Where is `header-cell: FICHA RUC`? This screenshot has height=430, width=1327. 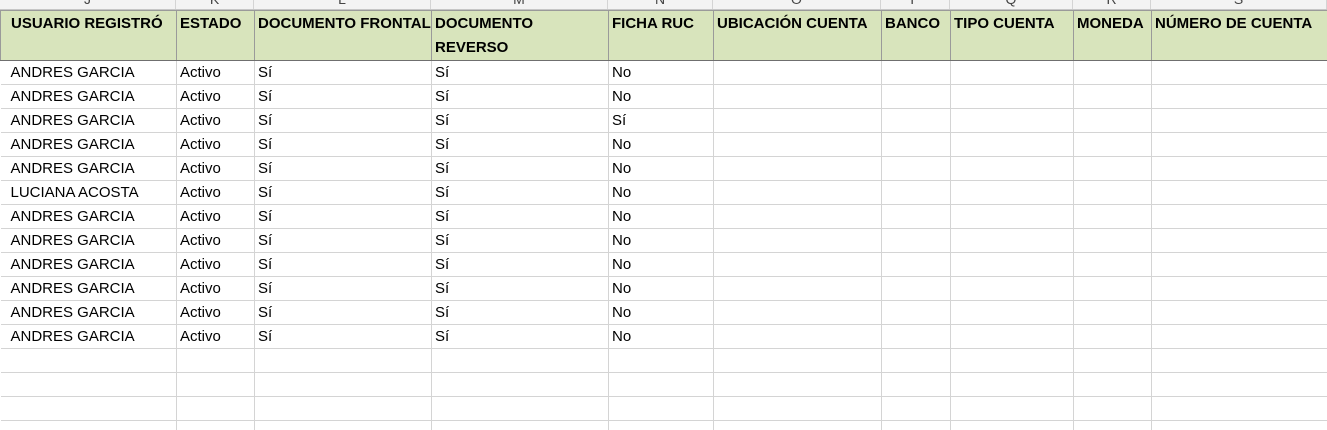
header-cell: FICHA RUC is located at coordinates (661, 35).